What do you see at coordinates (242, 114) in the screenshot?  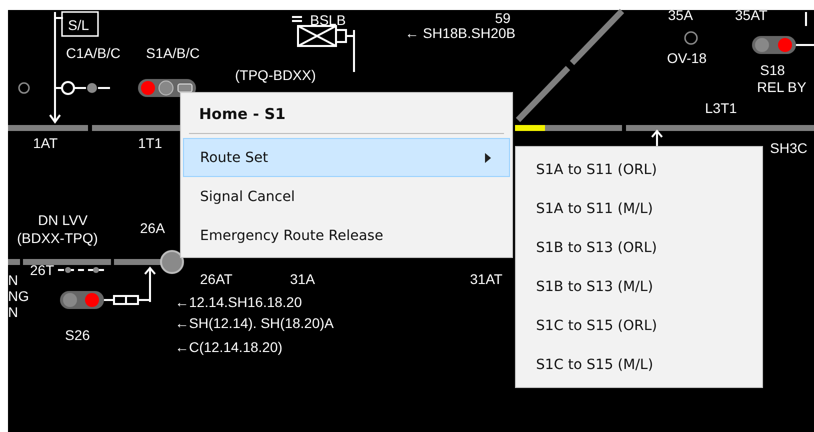 I see `menu-title: Home - S1` at bounding box center [242, 114].